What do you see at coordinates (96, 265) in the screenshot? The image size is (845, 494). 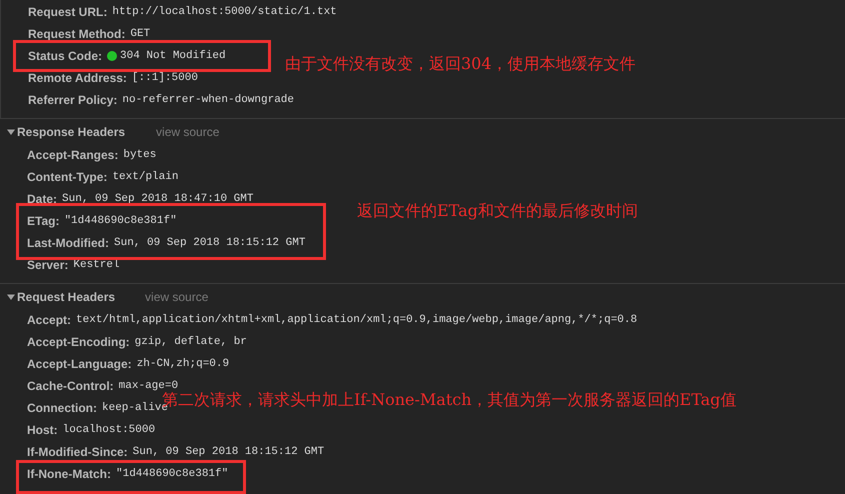 I see `header-value: Kestrel` at bounding box center [96, 265].